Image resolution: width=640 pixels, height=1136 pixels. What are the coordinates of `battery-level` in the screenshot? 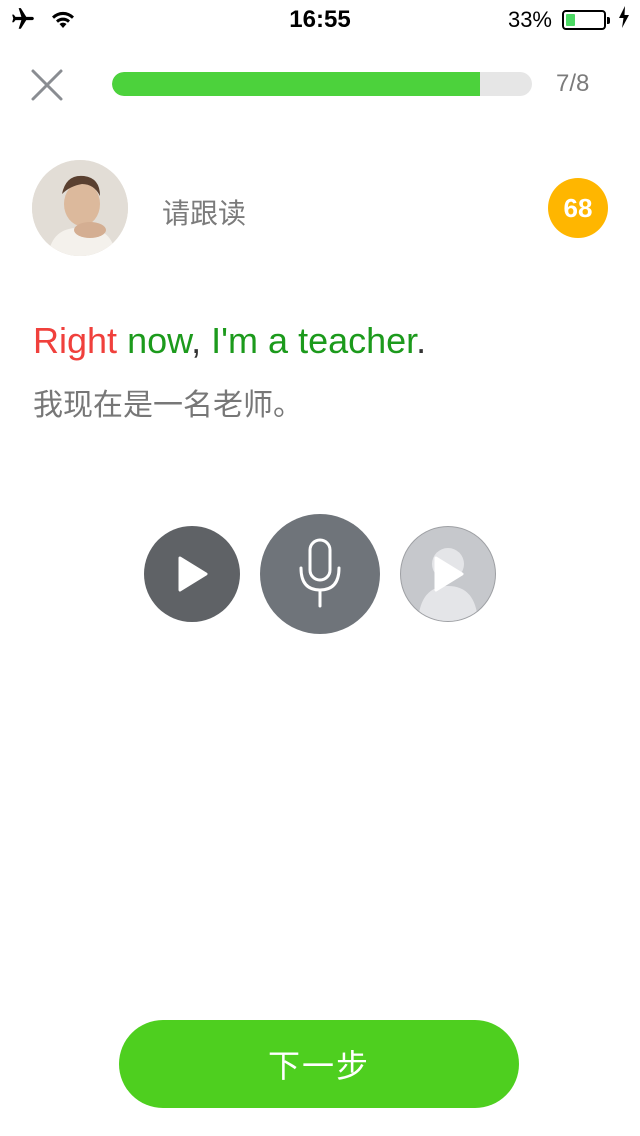 It's located at (571, 20).